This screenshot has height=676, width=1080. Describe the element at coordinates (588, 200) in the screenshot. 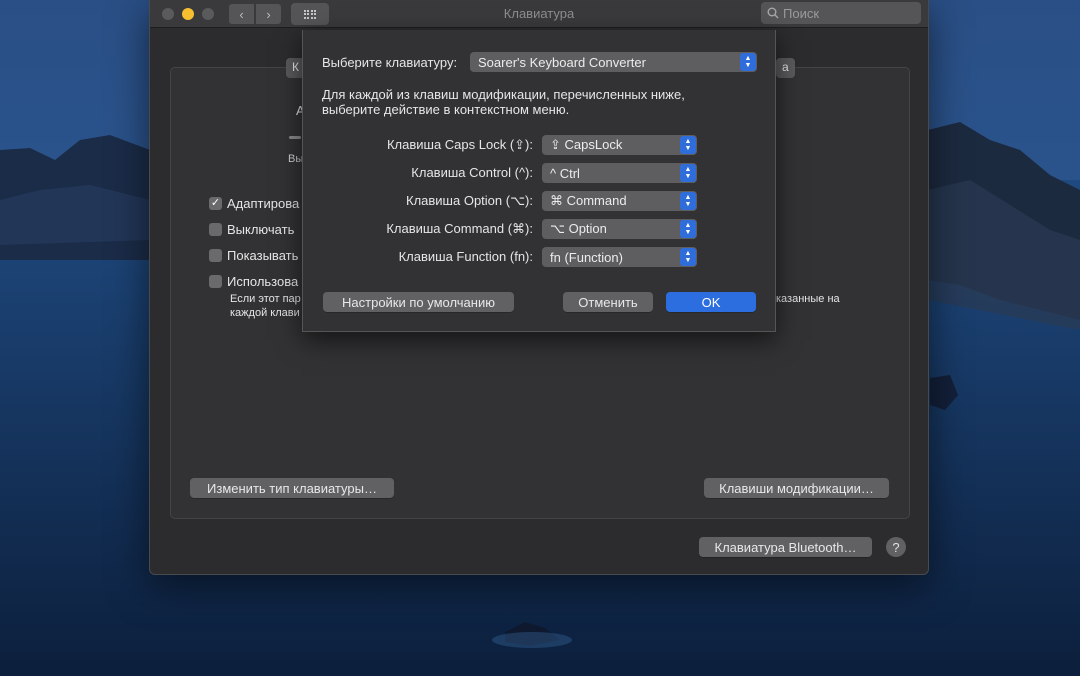

I see `option-value: ⌘ Command` at that location.